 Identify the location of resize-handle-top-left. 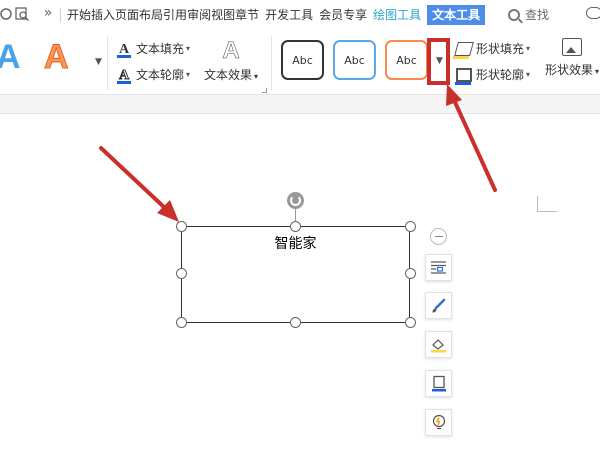
(181, 226).